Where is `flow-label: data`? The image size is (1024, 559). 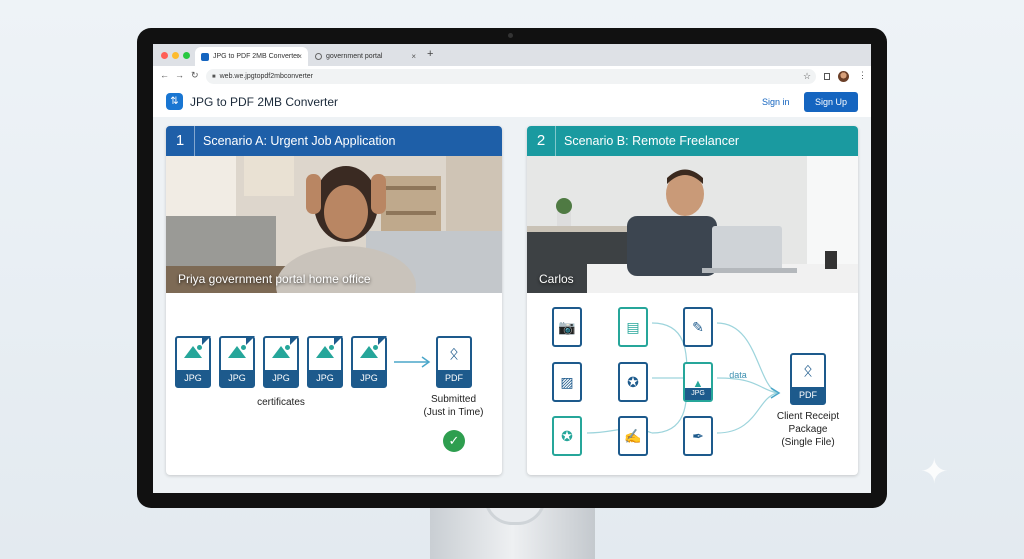 flow-label: data is located at coordinates (738, 375).